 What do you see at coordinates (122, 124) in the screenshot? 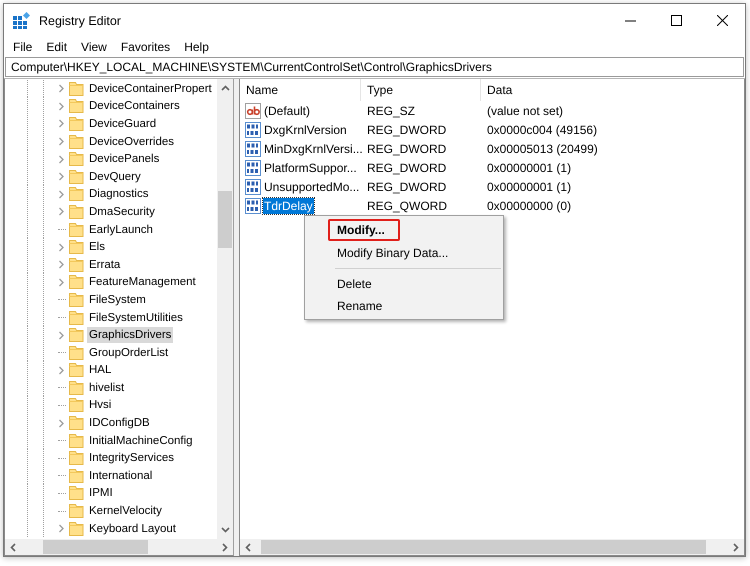
I see `tree-item: DeviceGuard` at bounding box center [122, 124].